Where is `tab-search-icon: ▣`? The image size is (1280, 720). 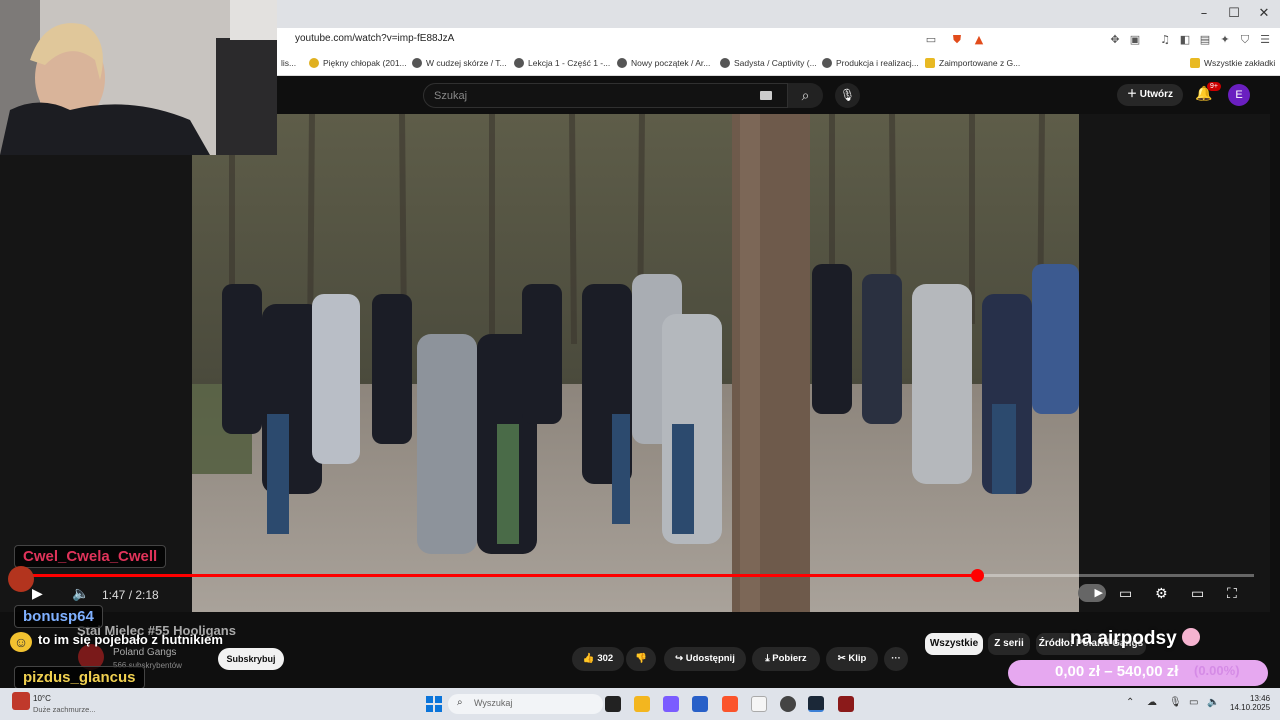 tab-search-icon: ▣ is located at coordinates (1135, 40).